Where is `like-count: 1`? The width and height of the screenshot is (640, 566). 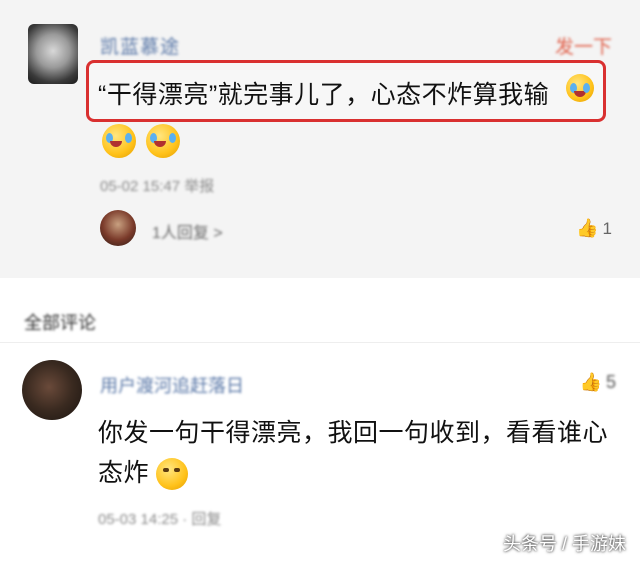
like-count: 1 is located at coordinates (607, 228).